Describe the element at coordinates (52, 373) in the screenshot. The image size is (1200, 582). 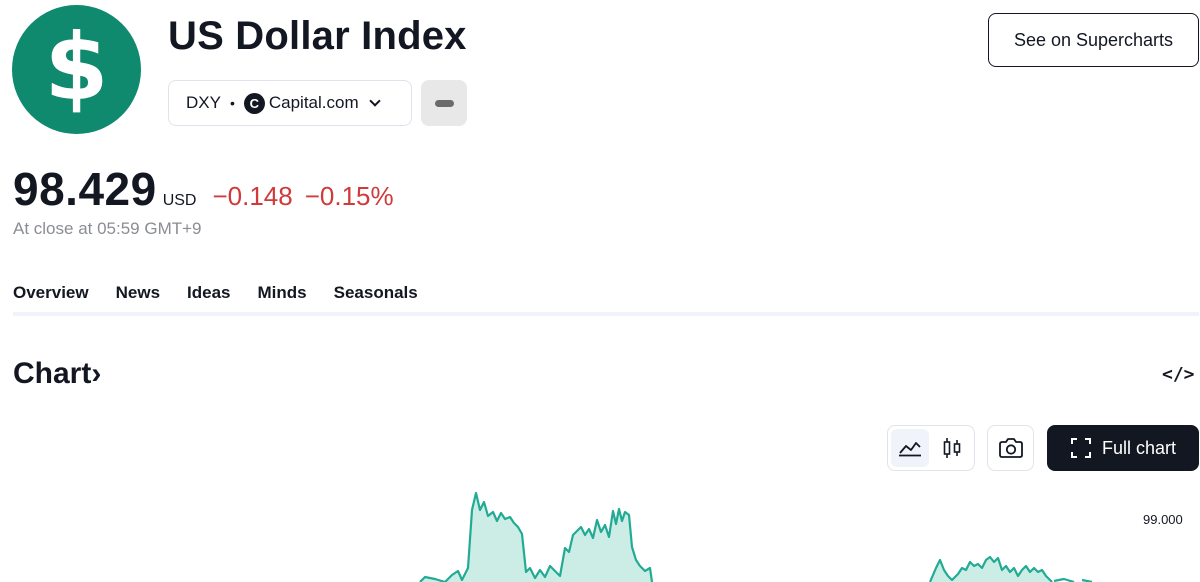
I see `chart-heading-text: Chart` at that location.